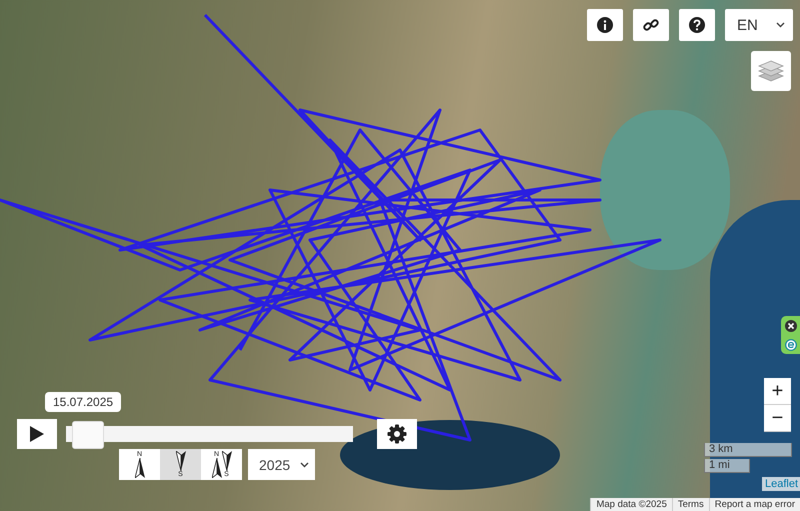  I want to click on language-select: EN, so click(759, 25).